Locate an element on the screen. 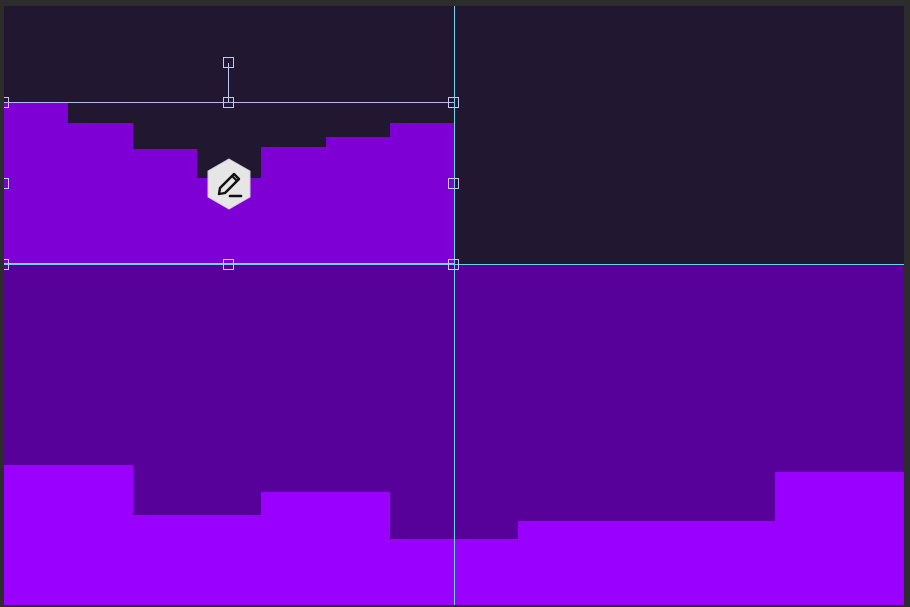 Image resolution: width=910 pixels, height=607 pixels. handle-top-center is located at coordinates (228, 102).